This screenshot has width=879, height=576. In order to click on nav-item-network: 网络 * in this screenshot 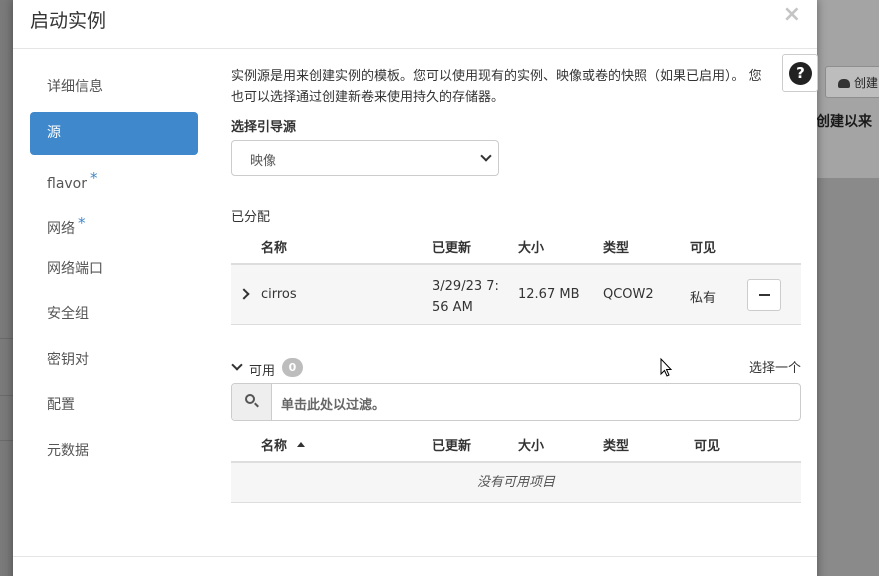, I will do `click(114, 225)`.